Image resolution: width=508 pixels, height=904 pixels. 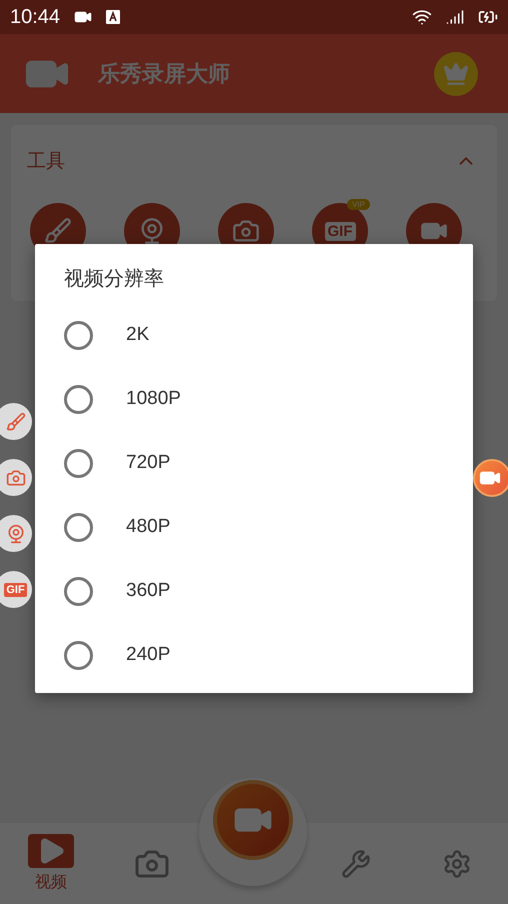 I want to click on resolution-option: 2K, so click(x=254, y=335).